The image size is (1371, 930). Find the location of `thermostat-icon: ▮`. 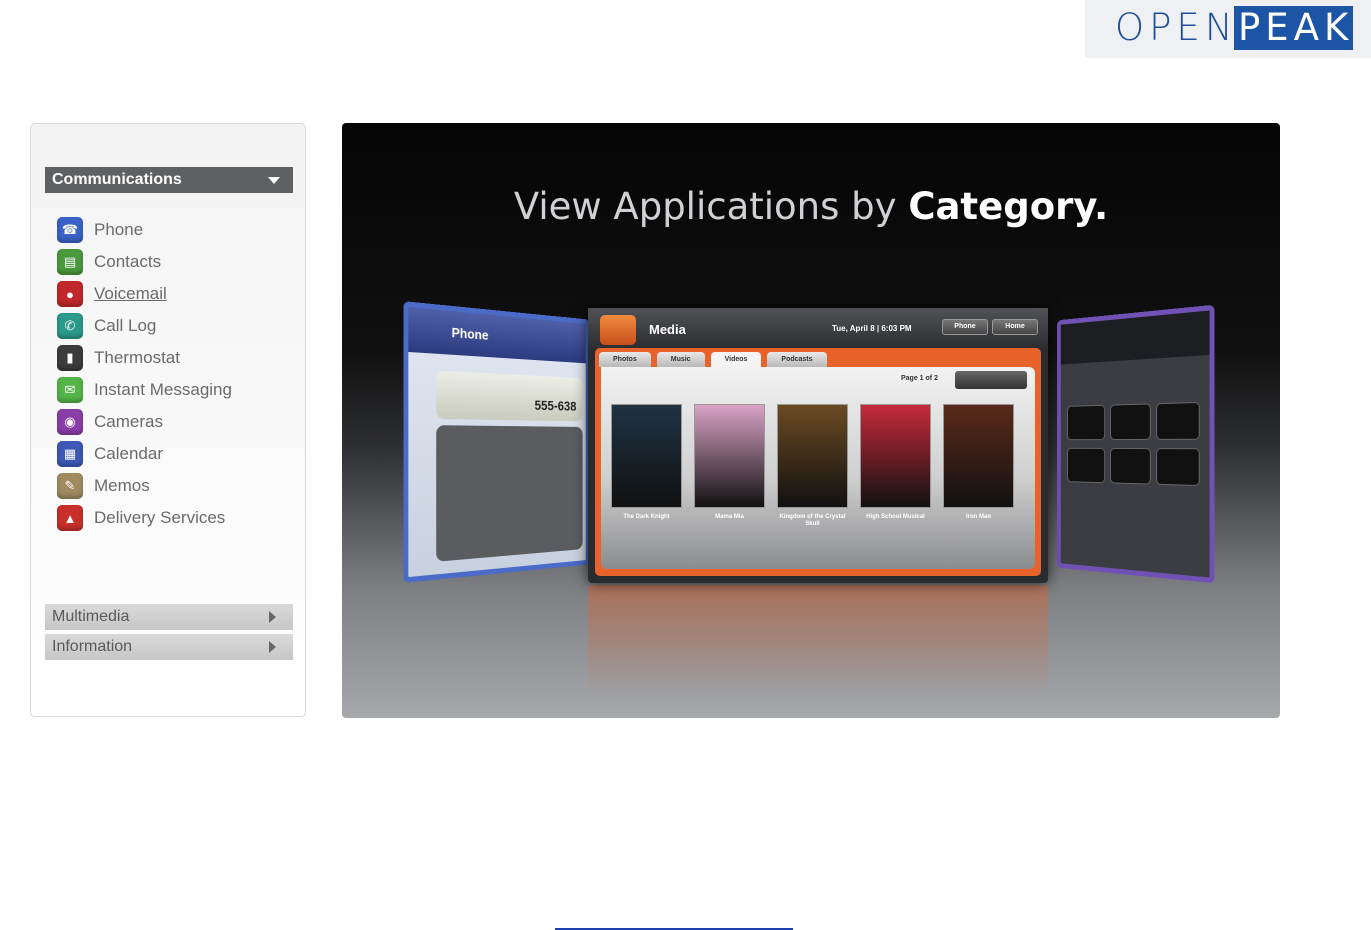

thermostat-icon: ▮ is located at coordinates (70, 358).